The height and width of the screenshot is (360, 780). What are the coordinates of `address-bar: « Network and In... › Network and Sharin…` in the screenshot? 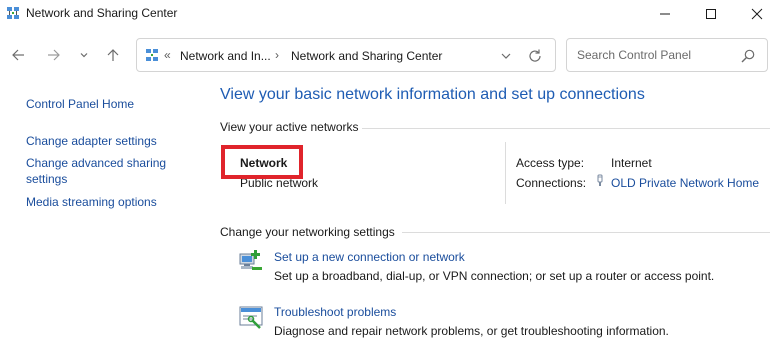 It's located at (346, 55).